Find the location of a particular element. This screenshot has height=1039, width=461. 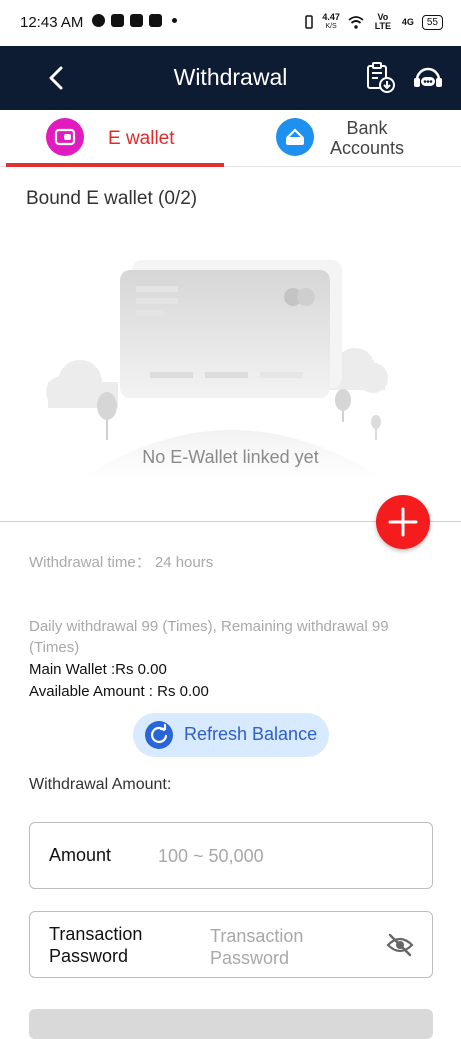

amount-input is located at coordinates (288, 856).